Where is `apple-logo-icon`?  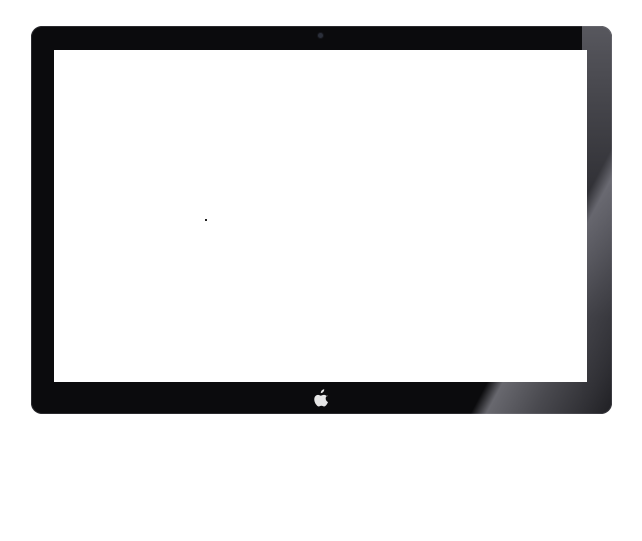 apple-logo-icon is located at coordinates (321, 398).